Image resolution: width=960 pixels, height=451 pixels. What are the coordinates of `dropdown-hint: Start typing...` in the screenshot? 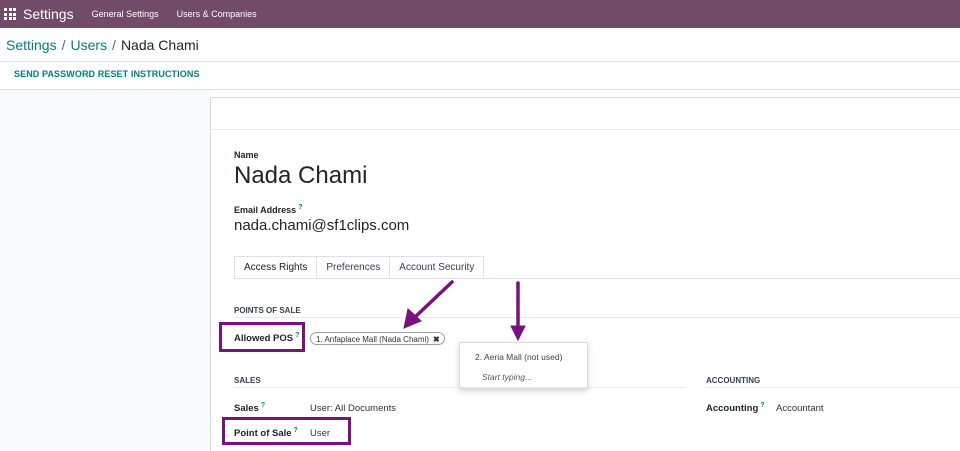 It's located at (507, 377).